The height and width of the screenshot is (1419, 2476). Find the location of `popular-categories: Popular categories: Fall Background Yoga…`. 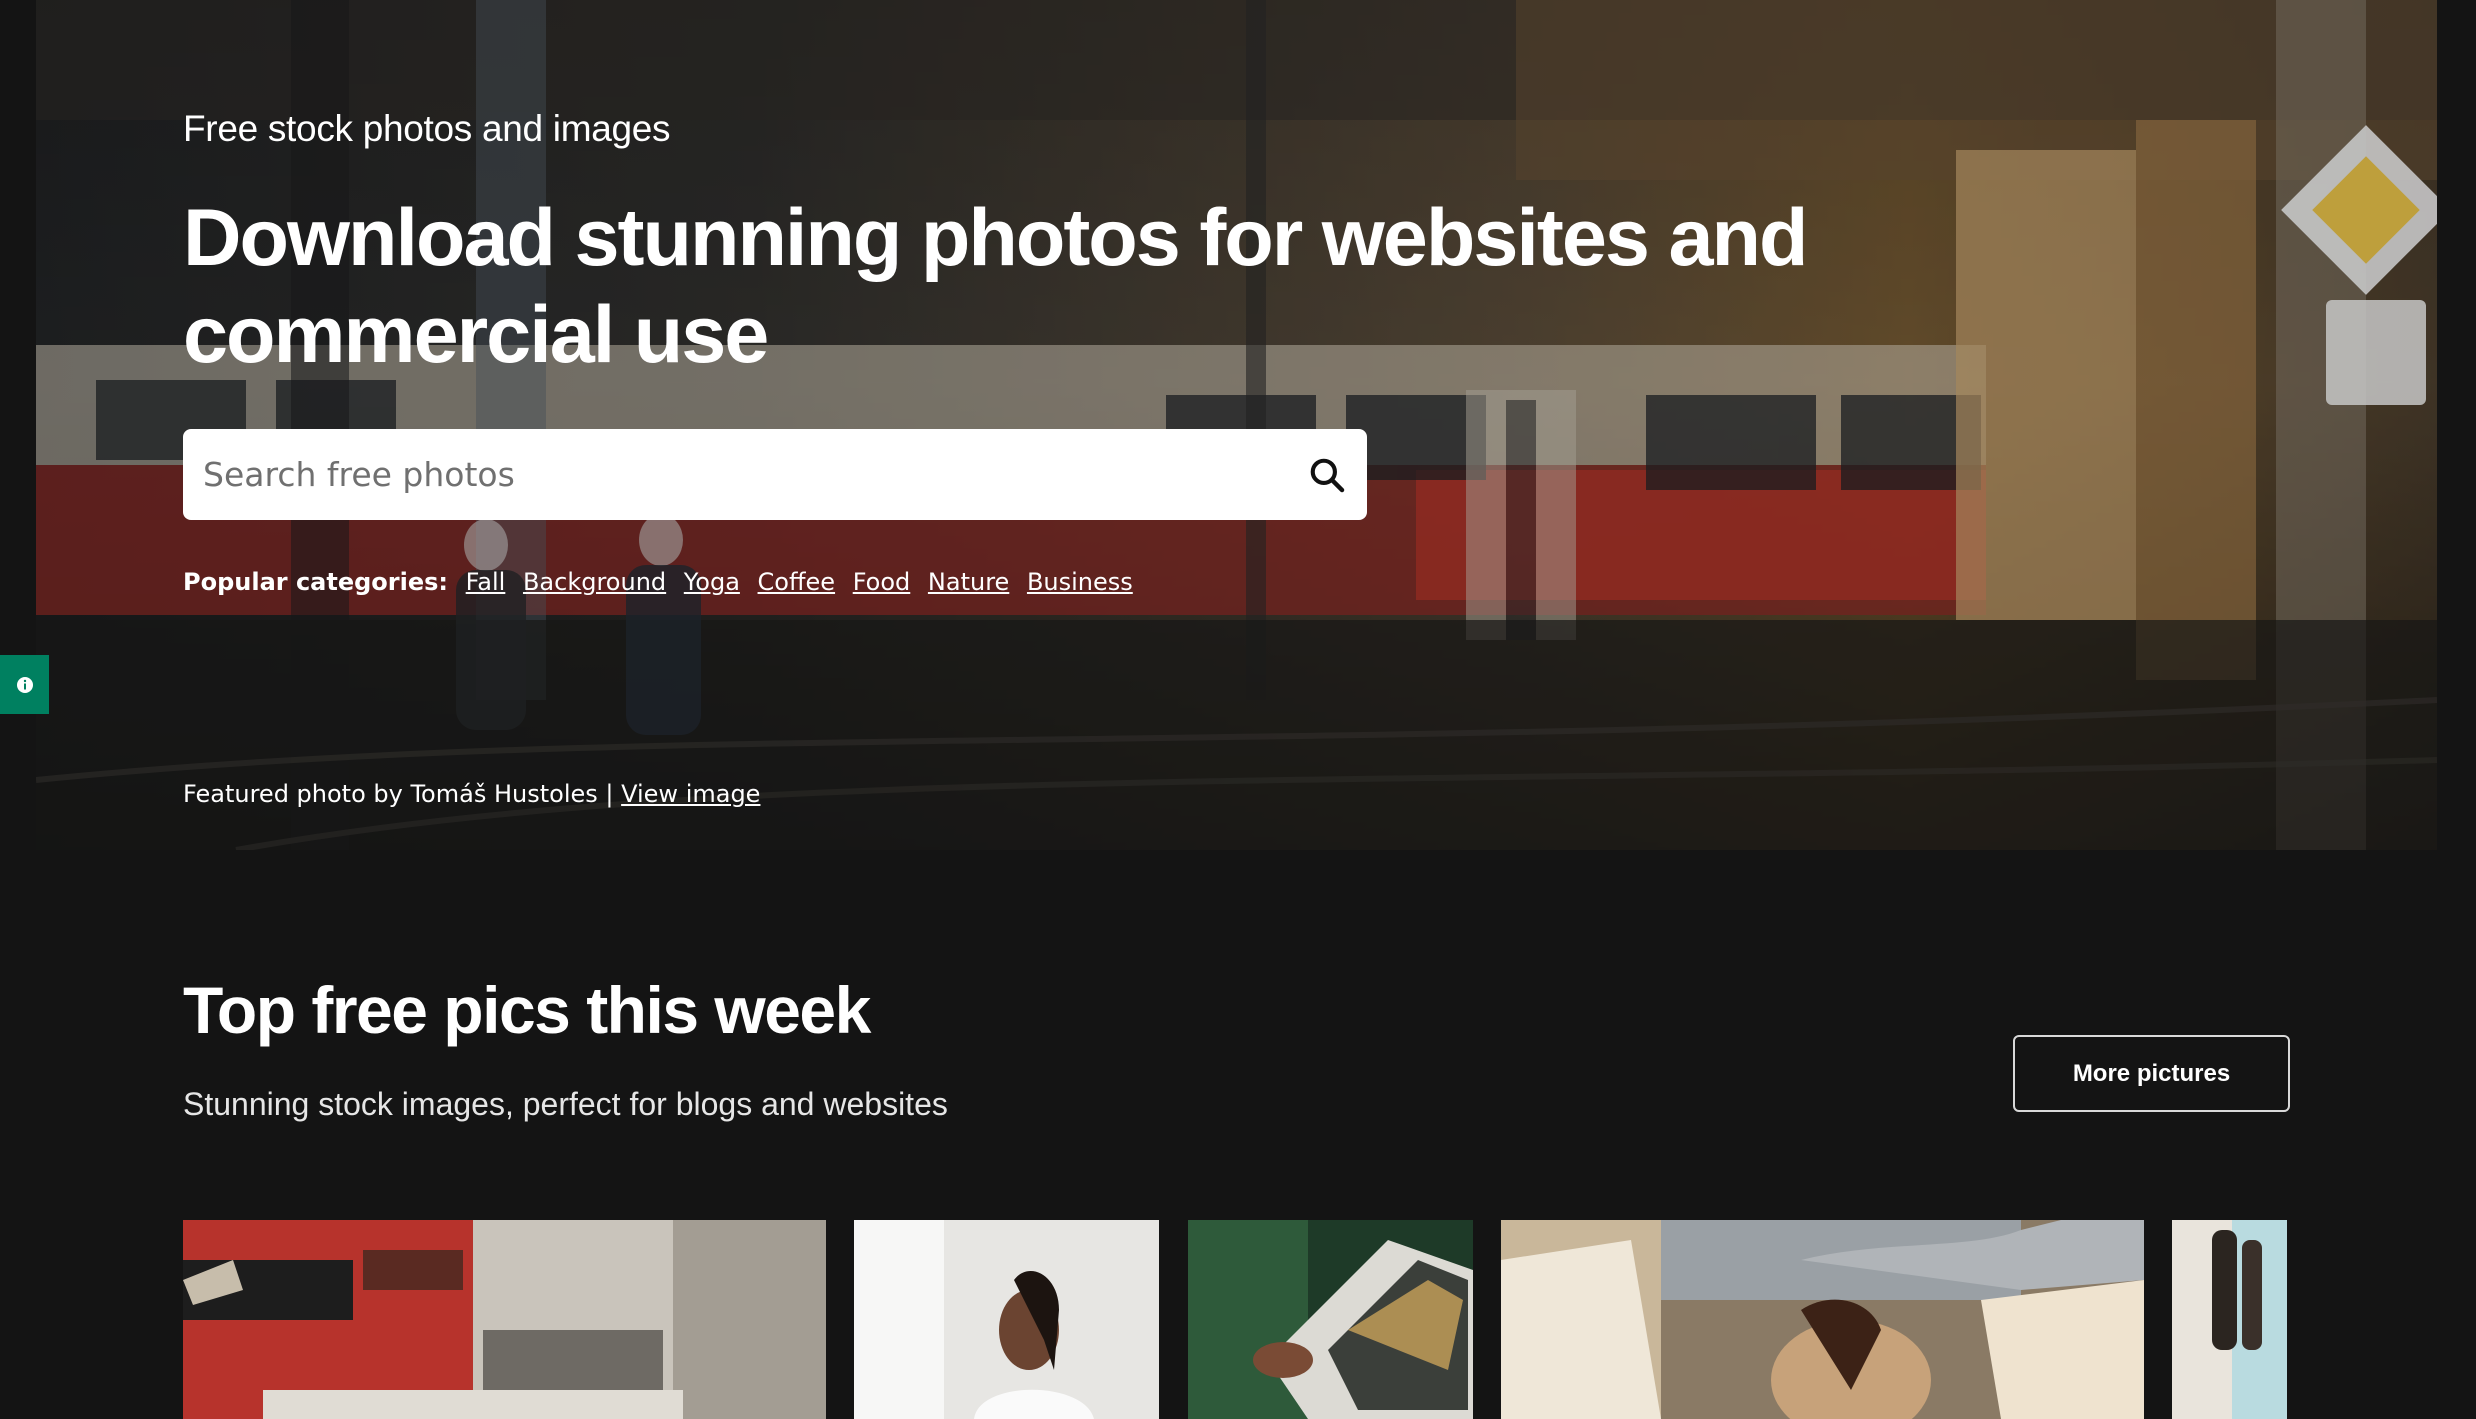

popular-categories: Popular categories: Fall Background Yoga… is located at coordinates (663, 582).